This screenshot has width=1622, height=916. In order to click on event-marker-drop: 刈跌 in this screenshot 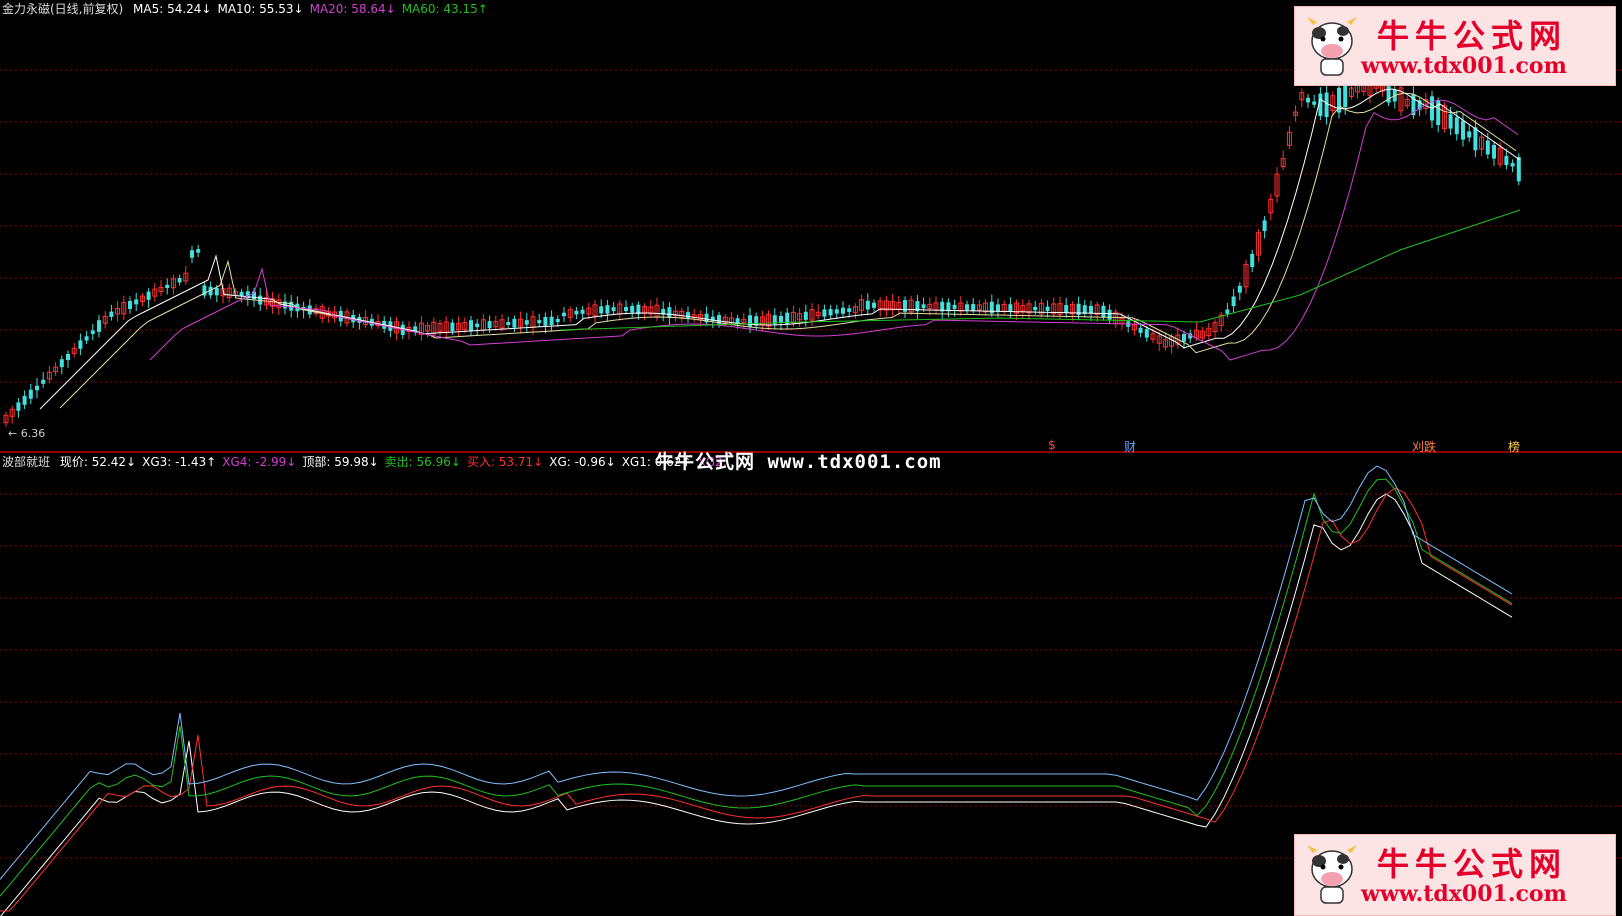, I will do `click(1424, 446)`.